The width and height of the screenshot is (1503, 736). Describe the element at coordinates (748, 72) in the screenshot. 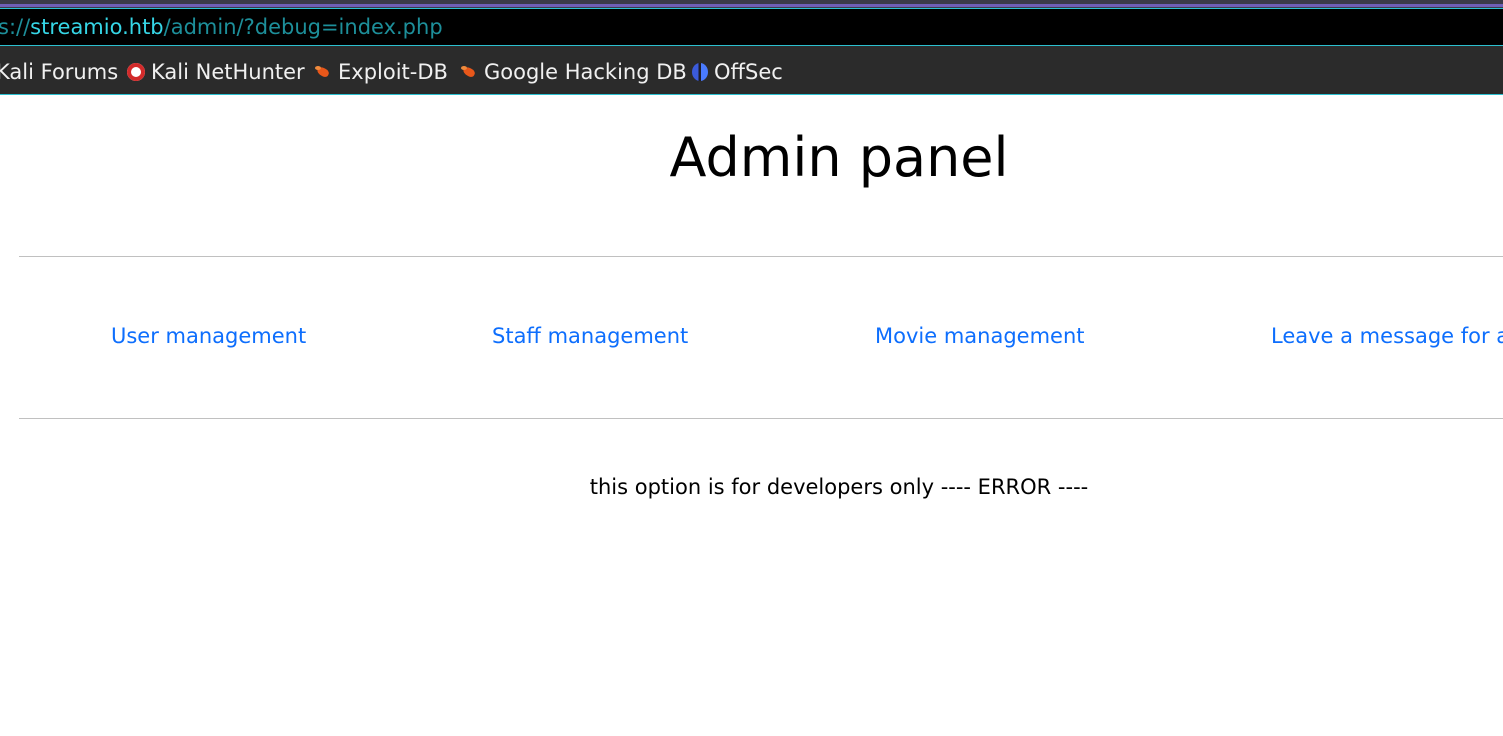

I see `bookmark-label: OffSec` at that location.